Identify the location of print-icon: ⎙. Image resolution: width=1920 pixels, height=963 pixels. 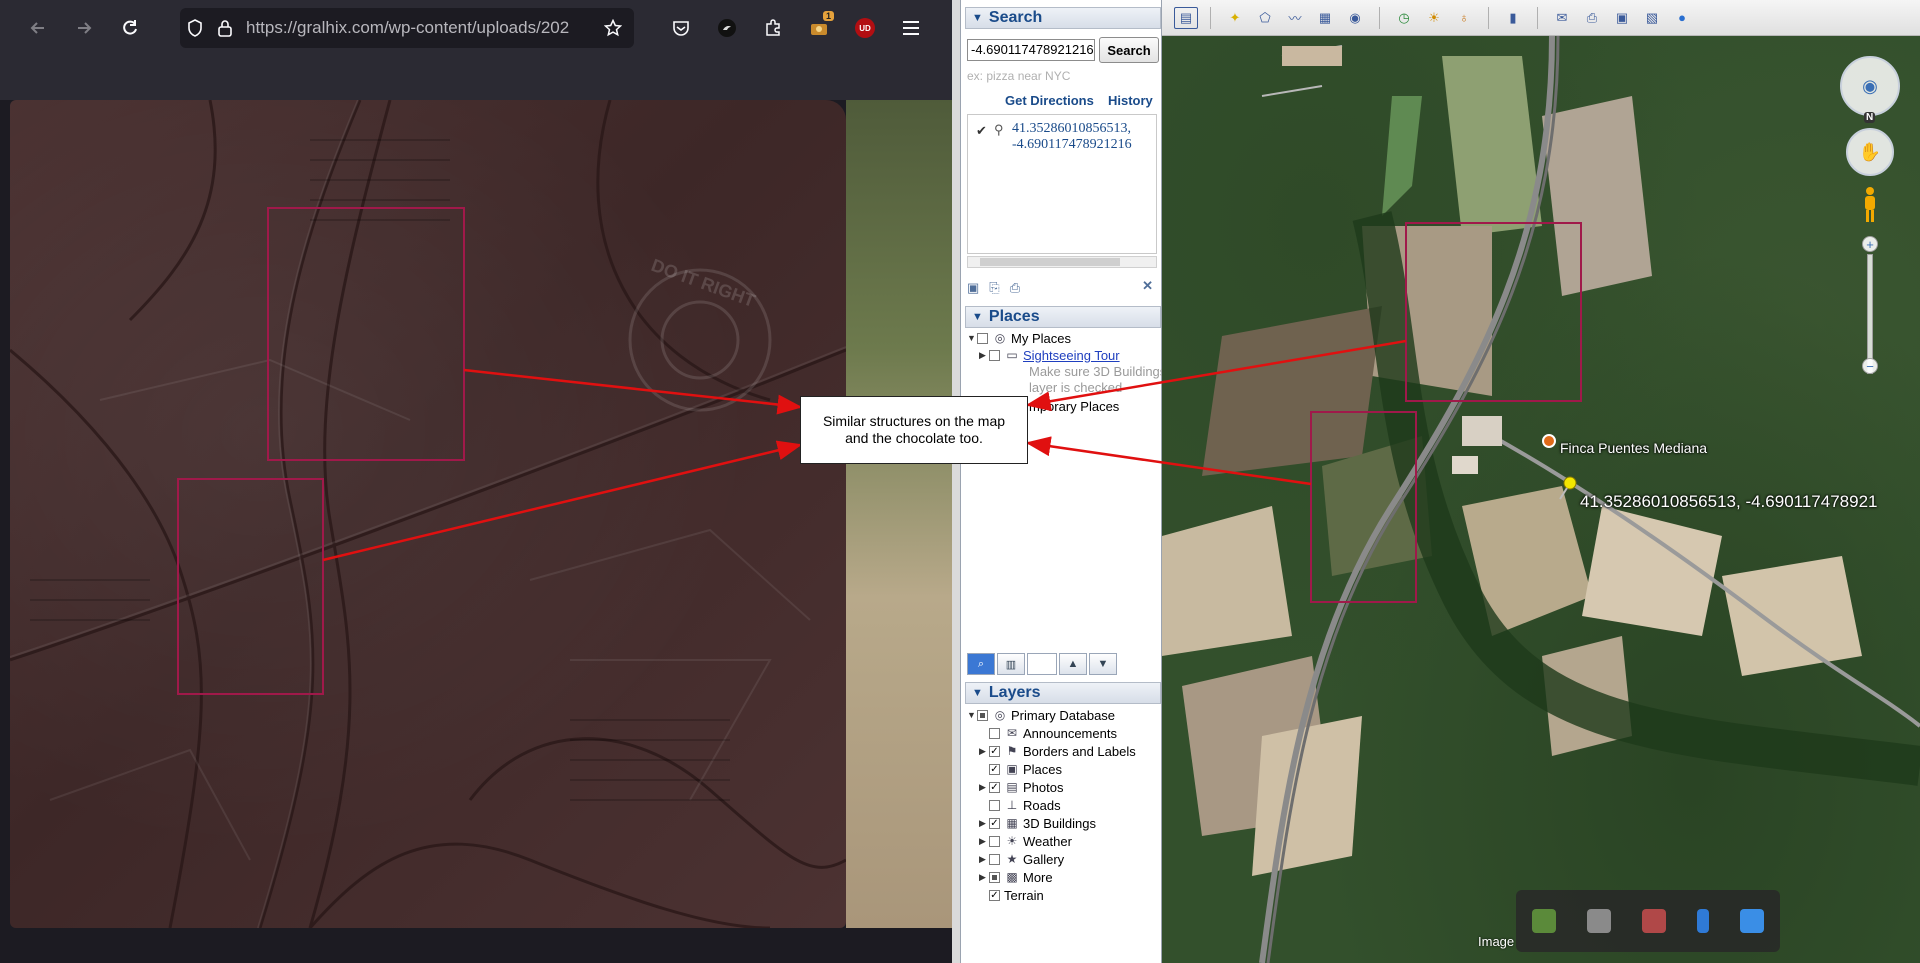
(1015, 288).